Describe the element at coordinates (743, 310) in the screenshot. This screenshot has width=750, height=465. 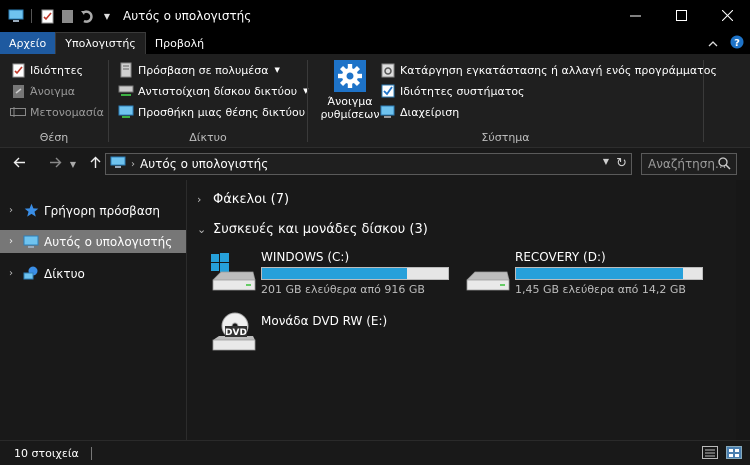
I see `vertical-scrollbar` at that location.